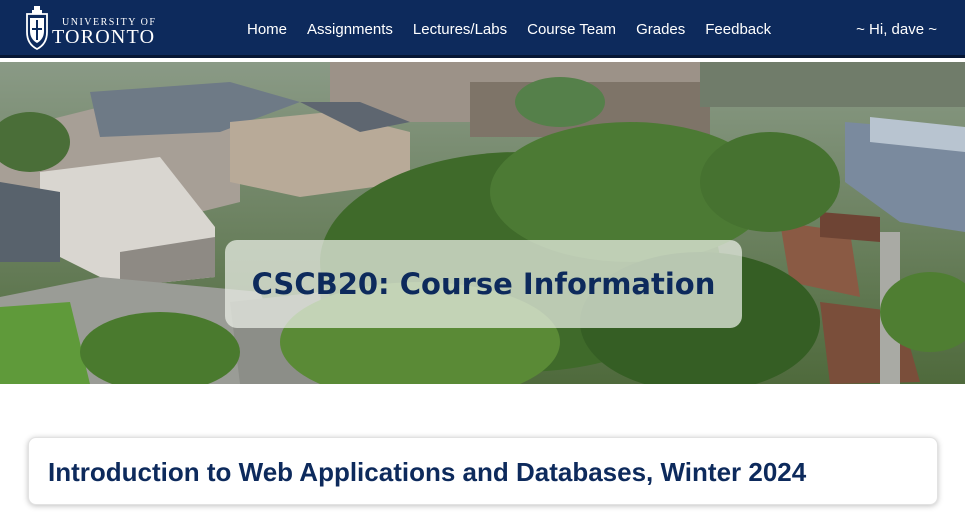 Image resolution: width=965 pixels, height=520 pixels. Describe the element at coordinates (267, 29) in the screenshot. I see `nav-home: Home` at that location.